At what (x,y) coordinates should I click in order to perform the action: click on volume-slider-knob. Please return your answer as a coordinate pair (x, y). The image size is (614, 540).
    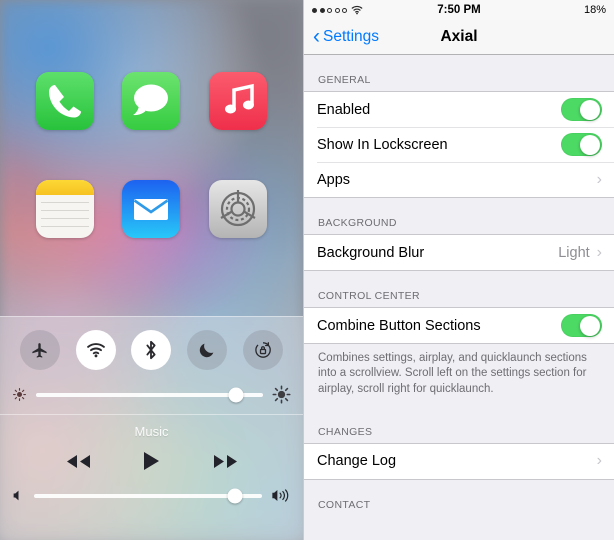
    Looking at the image, I should click on (235, 495).